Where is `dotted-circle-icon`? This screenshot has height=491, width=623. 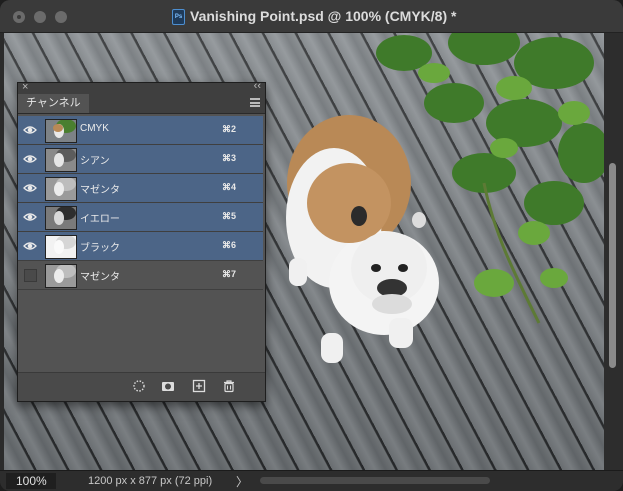 dotted-circle-icon is located at coordinates (139, 386).